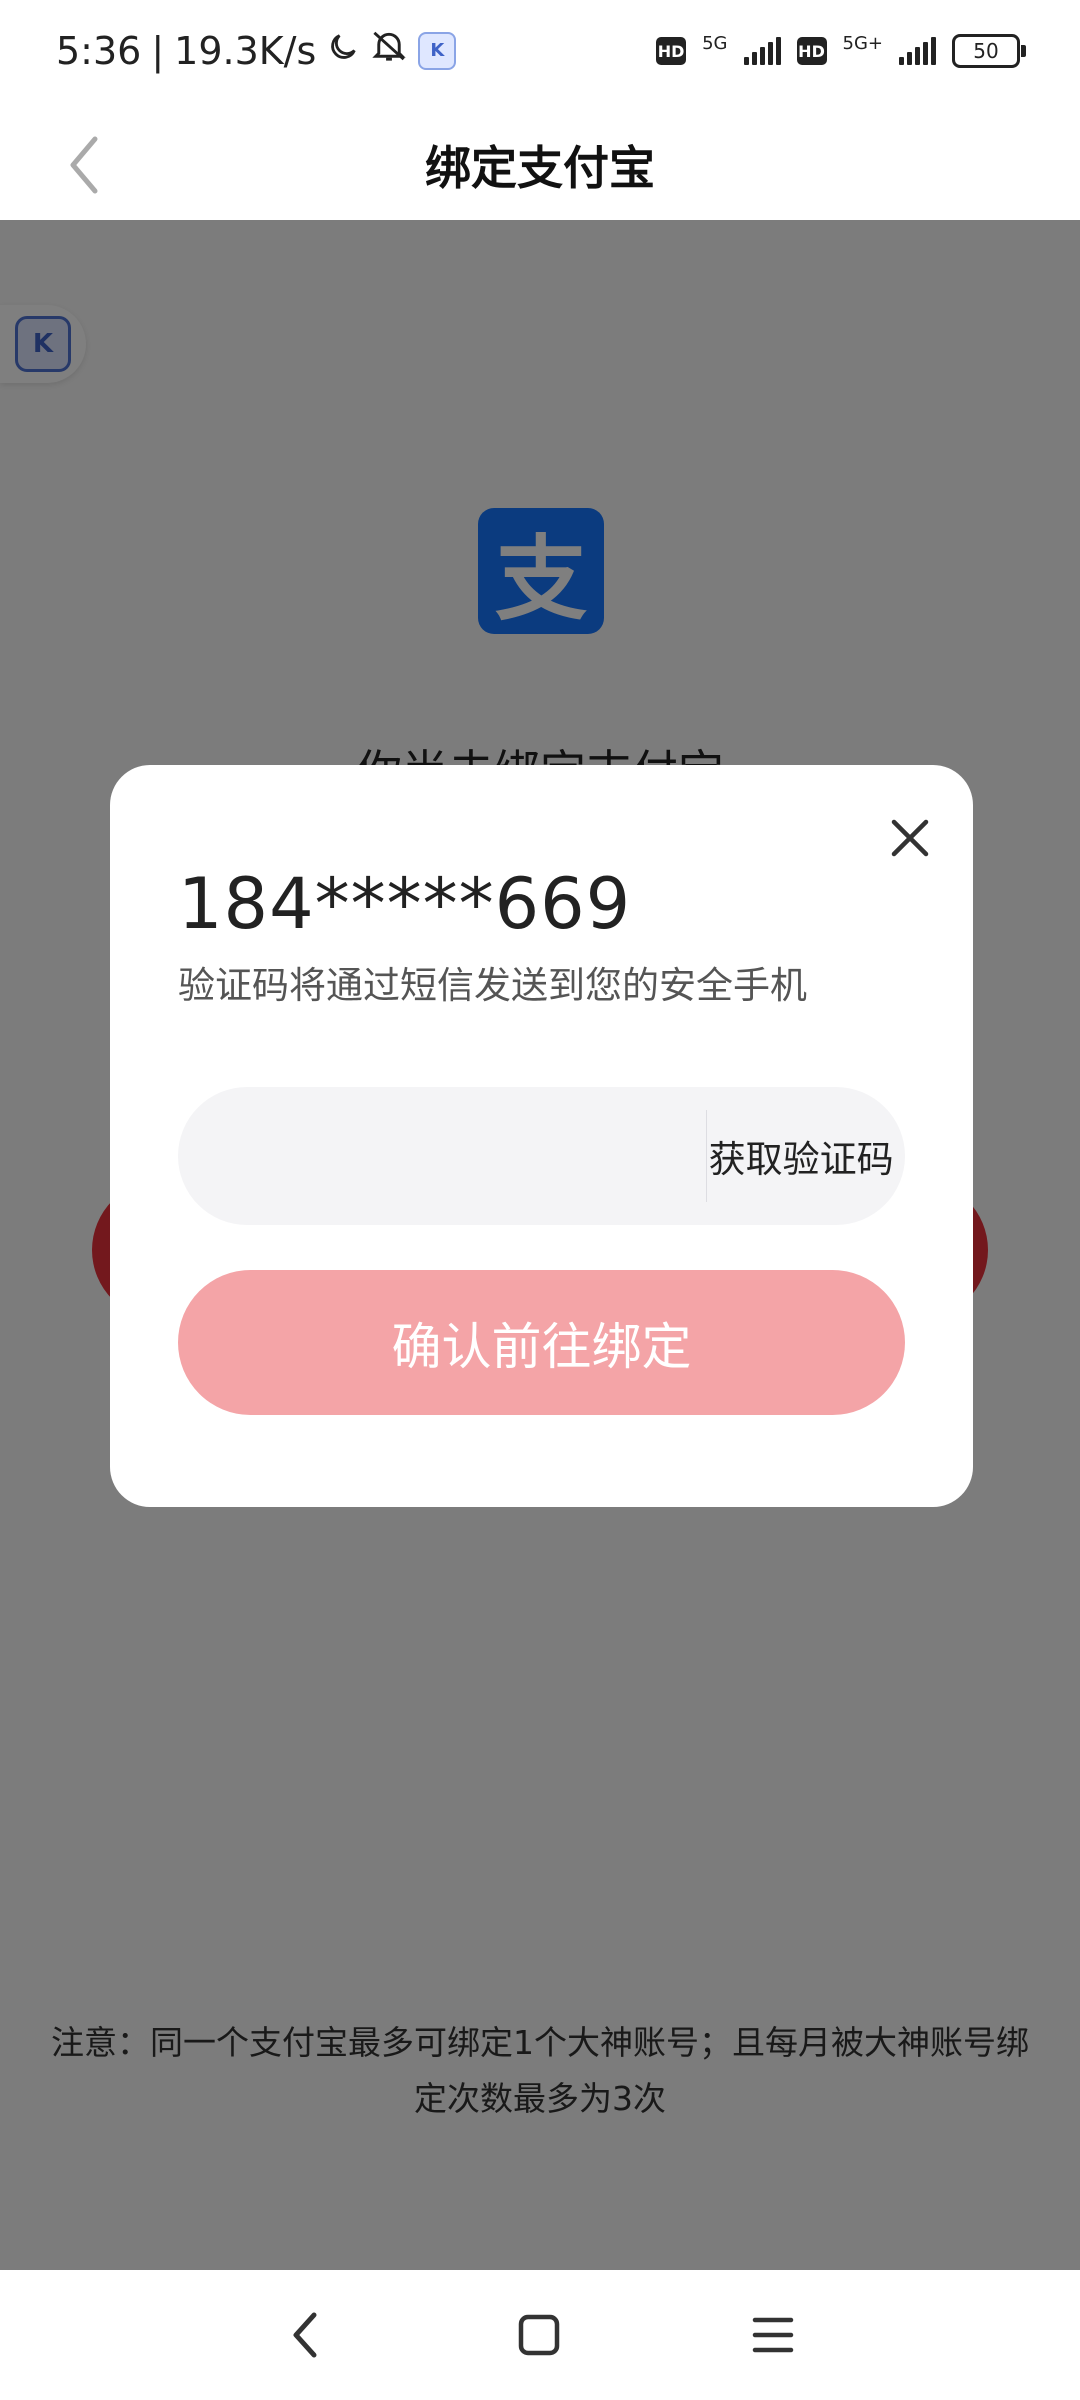  I want to click on sim1-network: 5G, so click(715, 43).